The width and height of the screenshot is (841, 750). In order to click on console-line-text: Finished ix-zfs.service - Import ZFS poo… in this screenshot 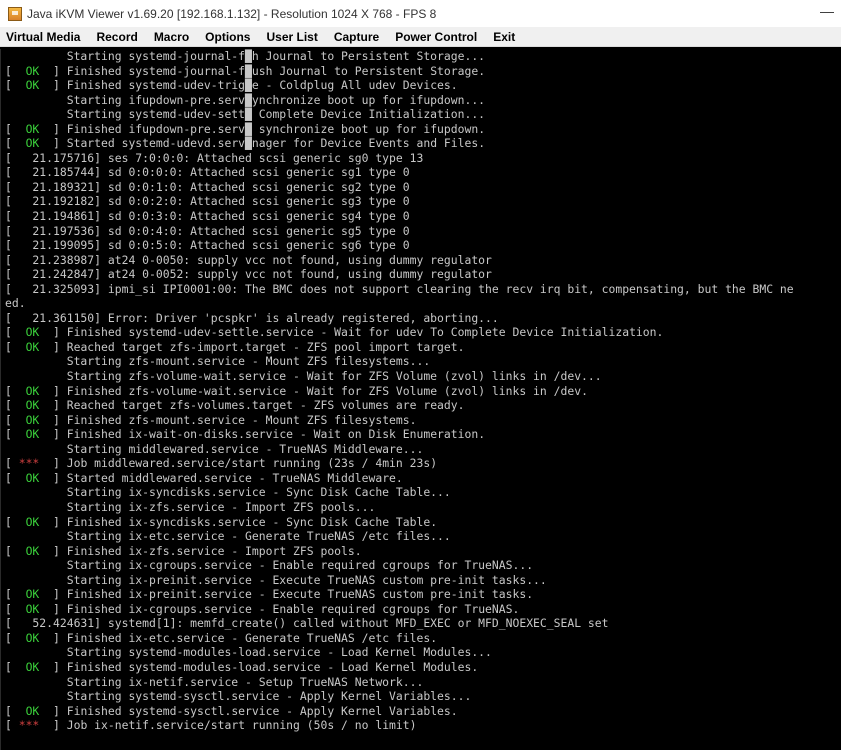, I will do `click(214, 550)`.